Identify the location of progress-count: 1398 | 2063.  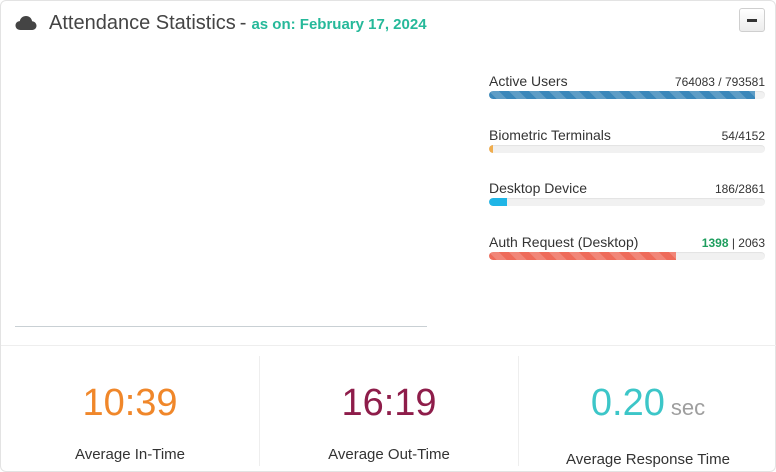
(733, 243).